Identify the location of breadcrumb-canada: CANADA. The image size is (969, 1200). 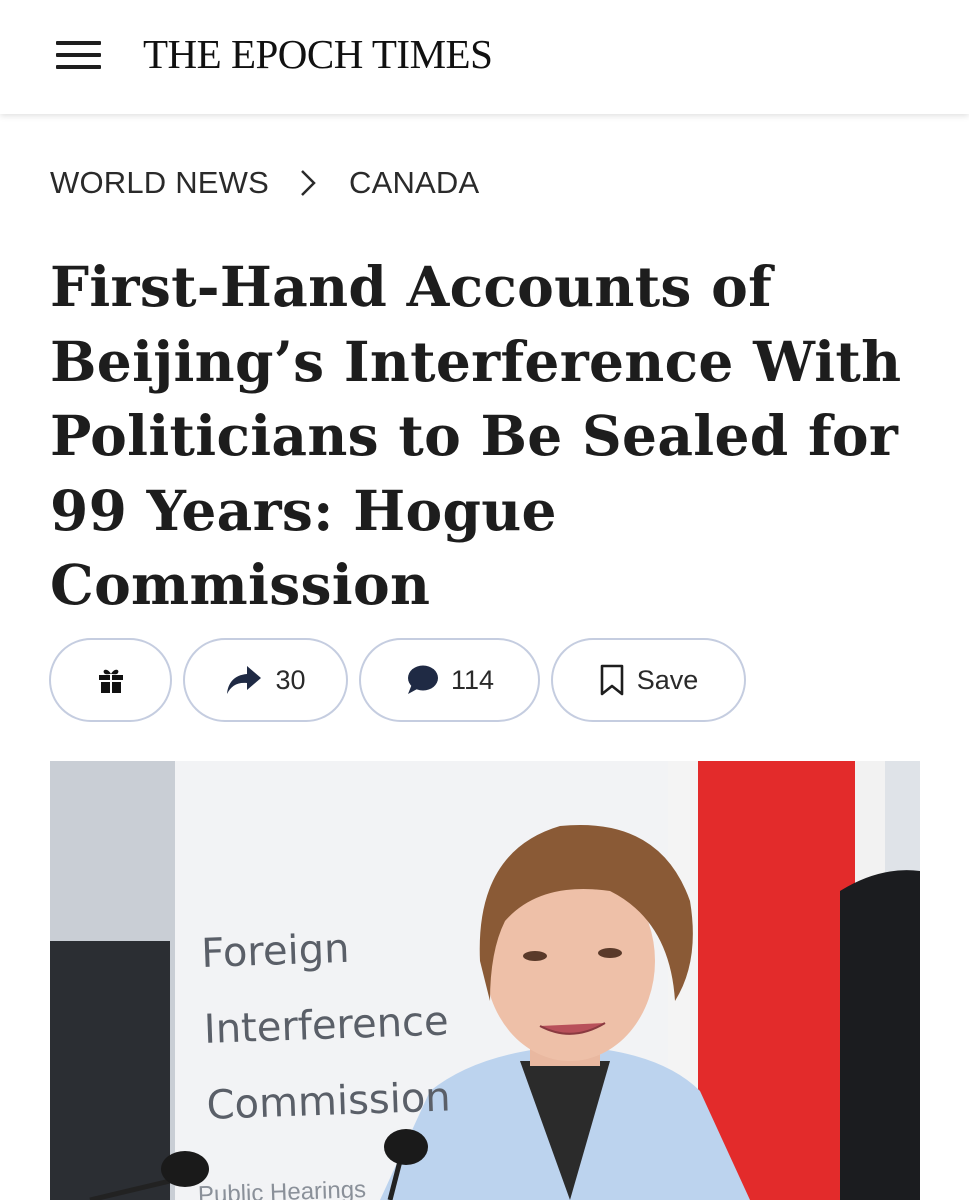
(414, 183).